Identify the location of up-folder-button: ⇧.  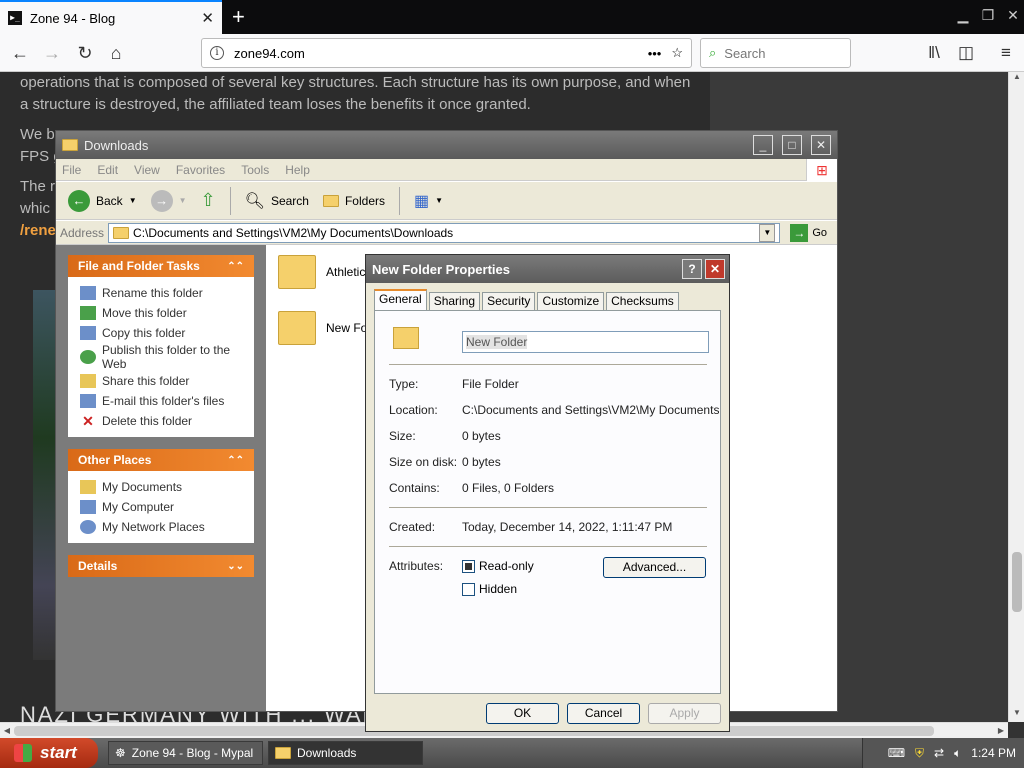
(208, 200).